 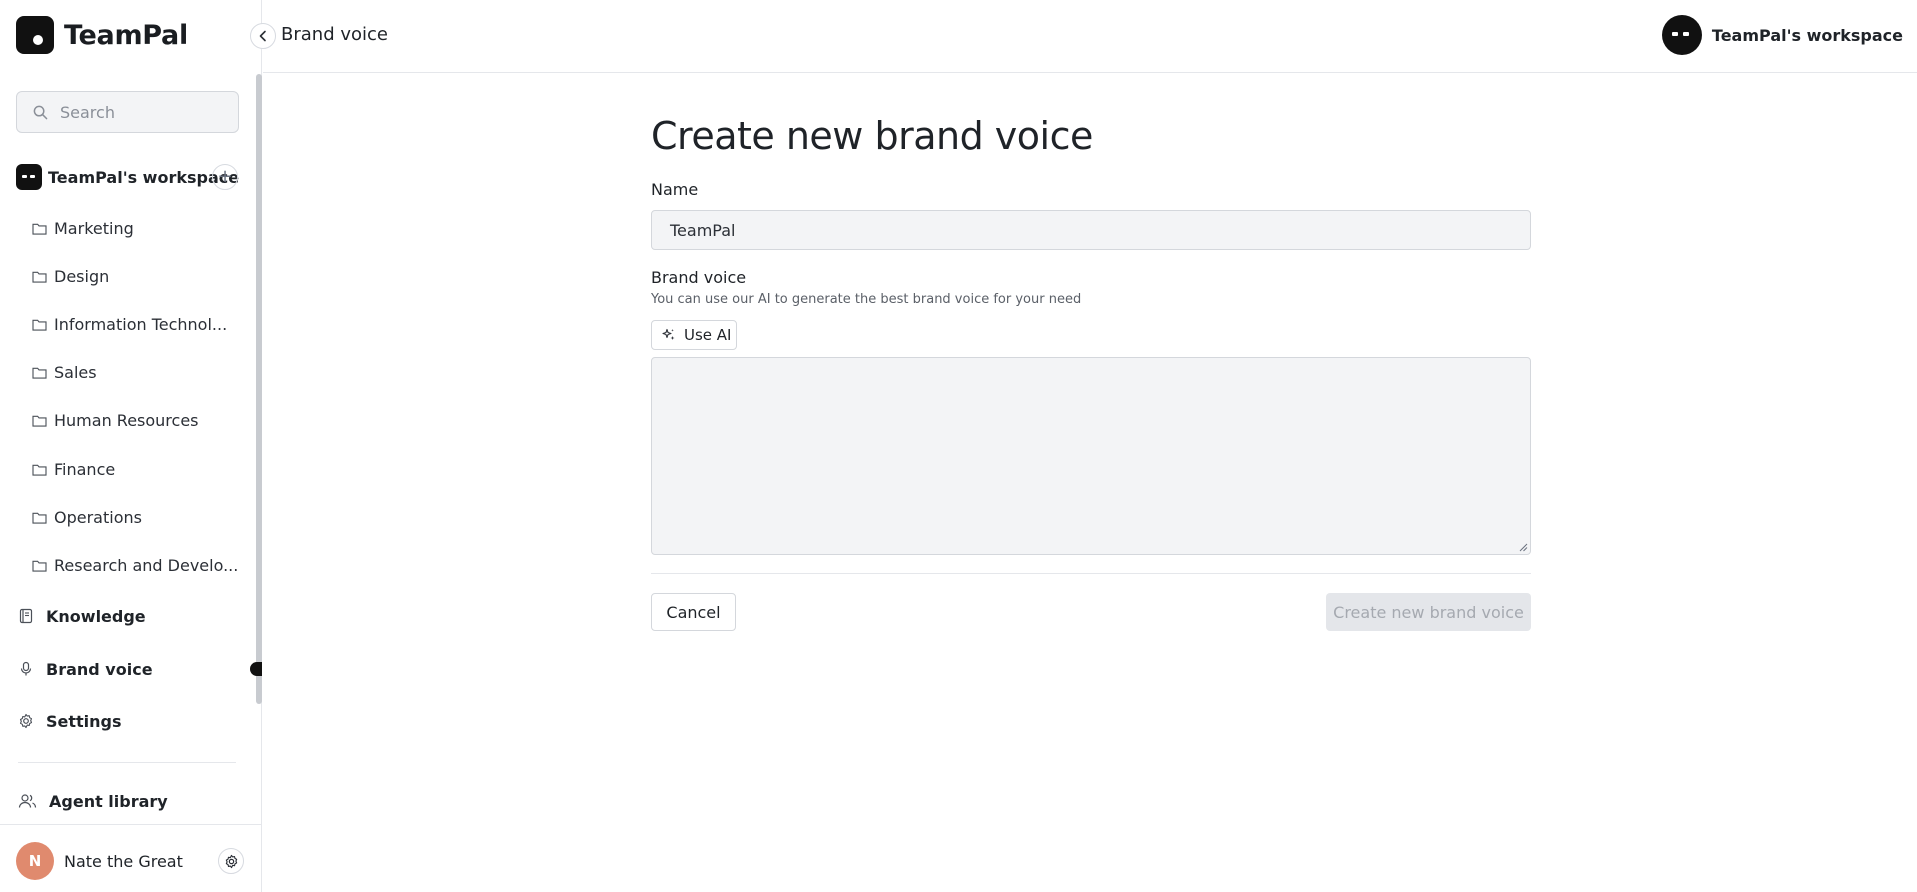 I want to click on brand-voice-textarea, so click(x=1091, y=456).